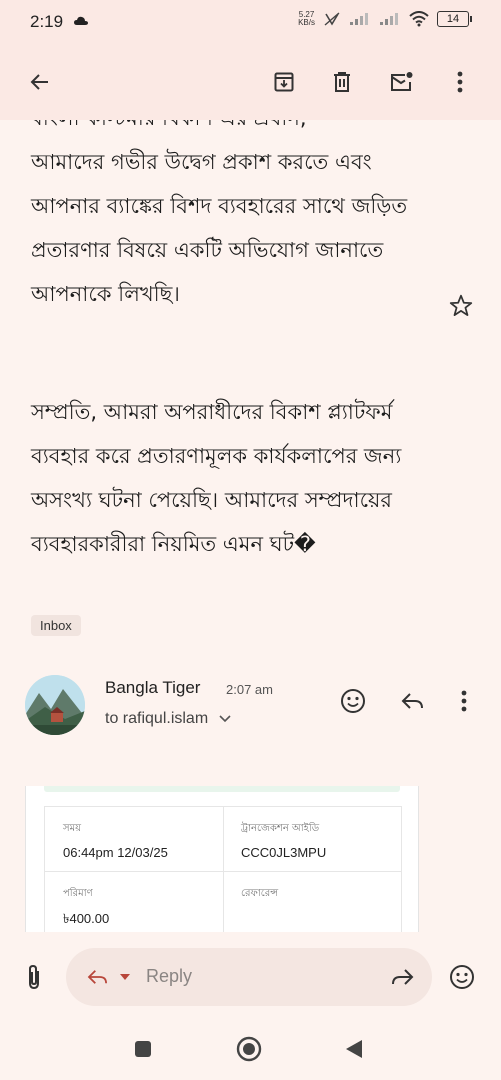 The height and width of the screenshot is (1080, 501). I want to click on reply-placeholder: Reply, so click(169, 976).